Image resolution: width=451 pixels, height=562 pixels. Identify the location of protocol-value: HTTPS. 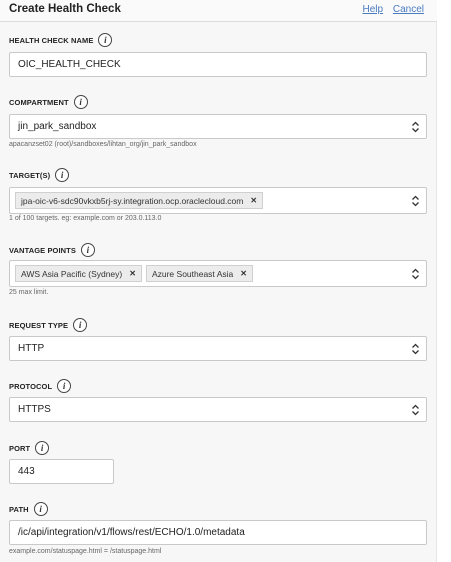
(34, 409).